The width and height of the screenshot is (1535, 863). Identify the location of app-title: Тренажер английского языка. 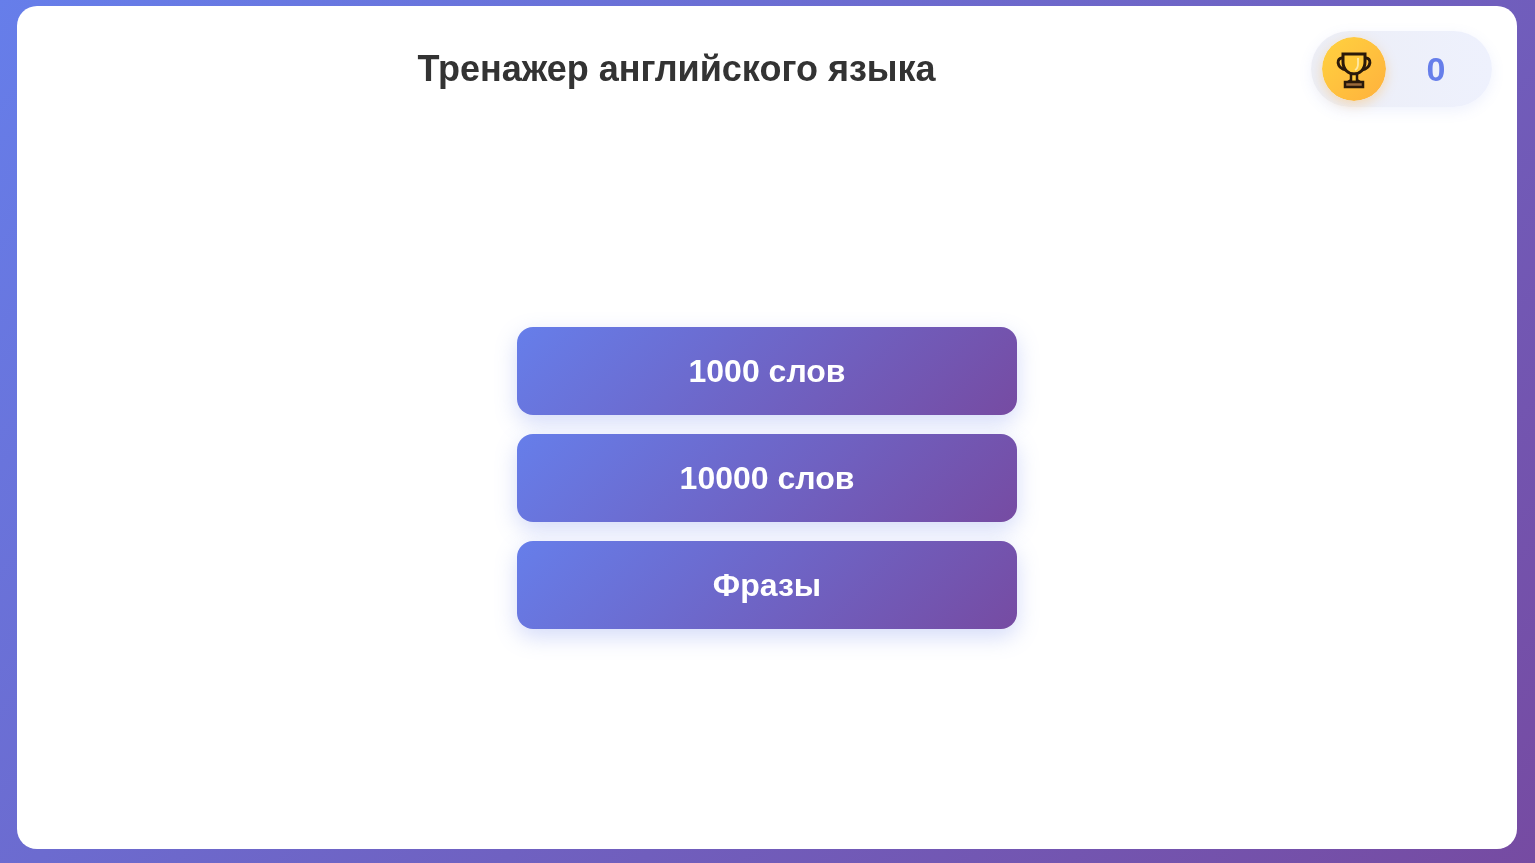
(676, 69).